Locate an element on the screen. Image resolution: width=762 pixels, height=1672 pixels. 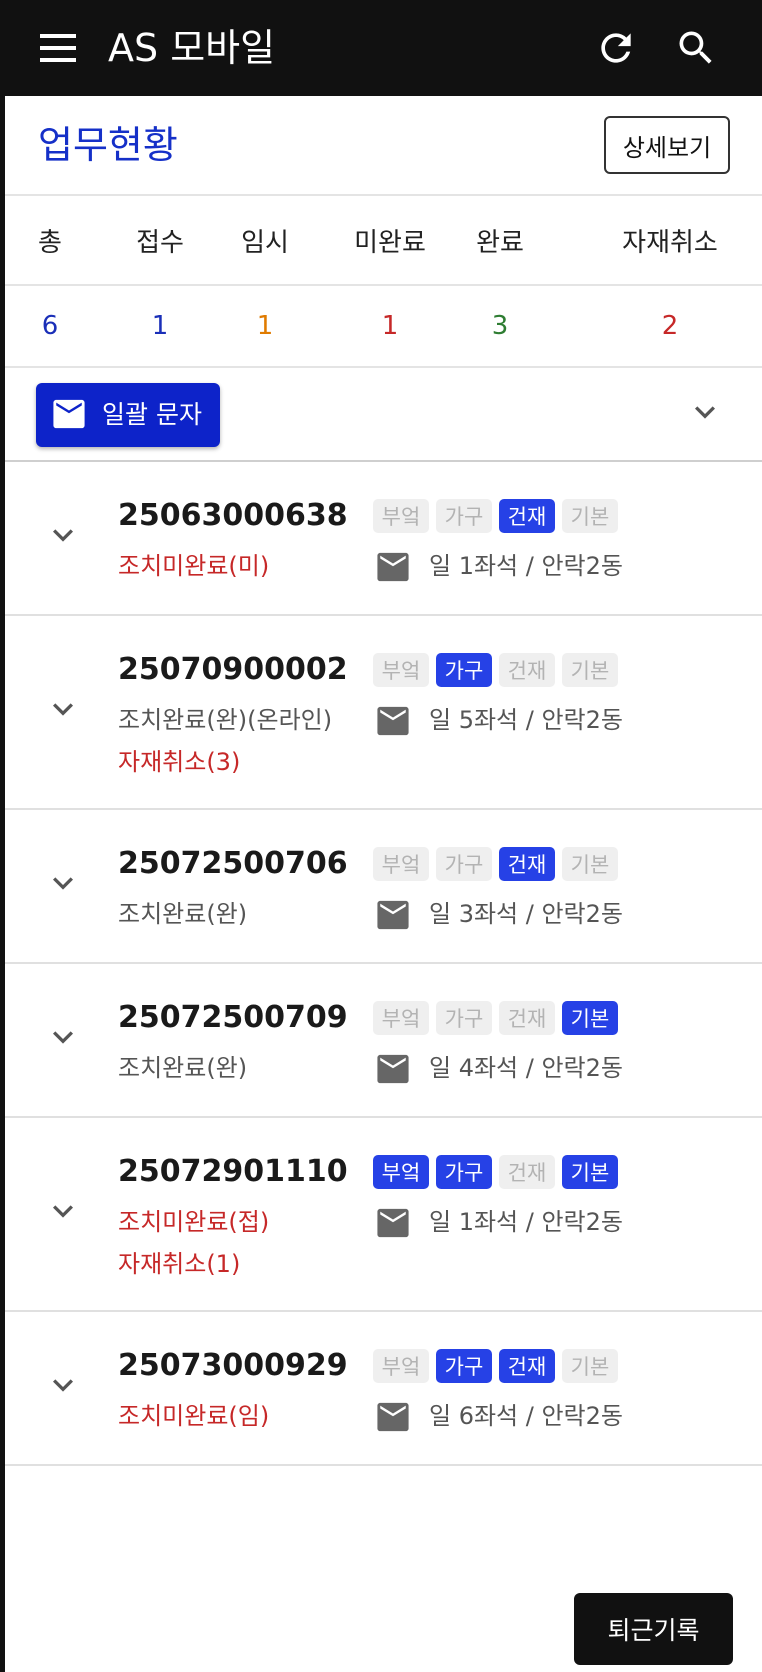
material-cancel-text: 자재취소(1) is located at coordinates (179, 1264).